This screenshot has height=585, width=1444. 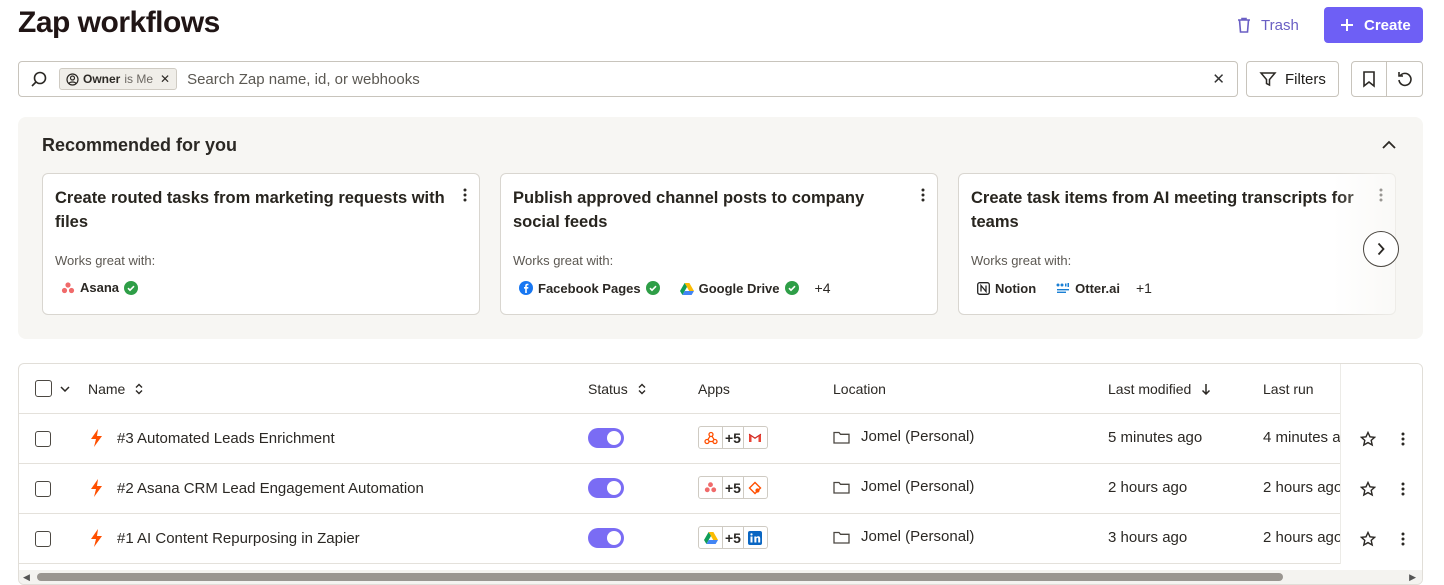 I want to click on column-status: Status, so click(x=617, y=389).